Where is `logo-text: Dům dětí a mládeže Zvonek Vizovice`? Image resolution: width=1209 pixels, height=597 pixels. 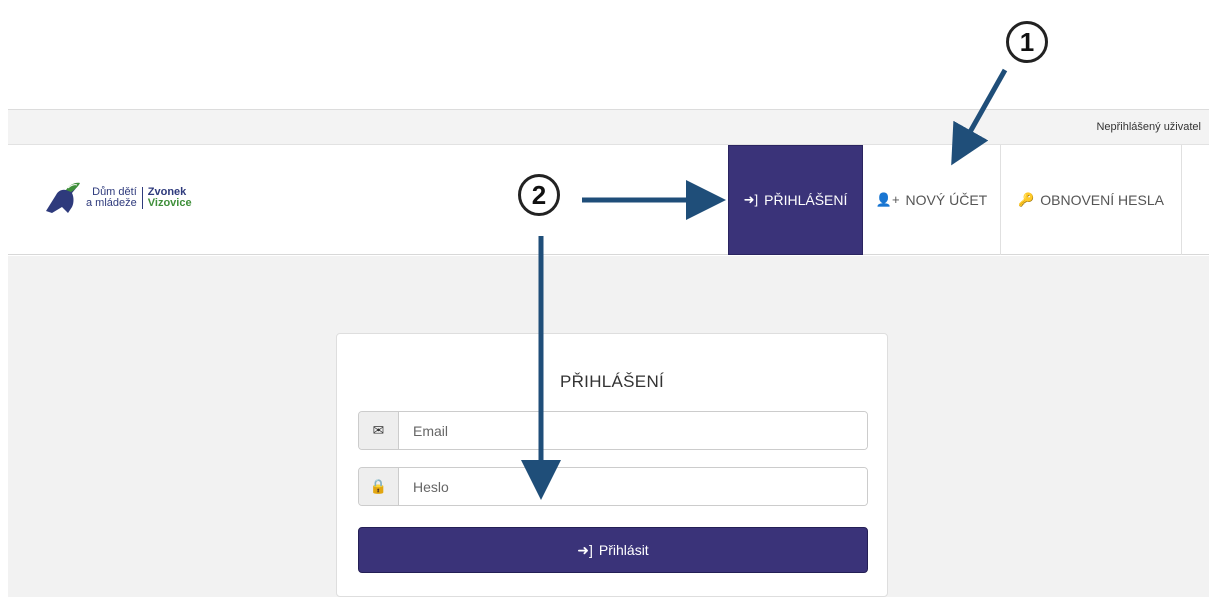 logo-text: Dům dětí a mládeže Zvonek Vizovice is located at coordinates (139, 198).